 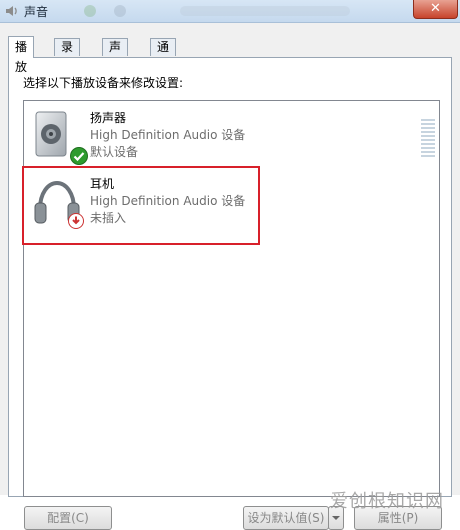 I want to click on set-default-button: 设为默认值(S), so click(x=286, y=518).